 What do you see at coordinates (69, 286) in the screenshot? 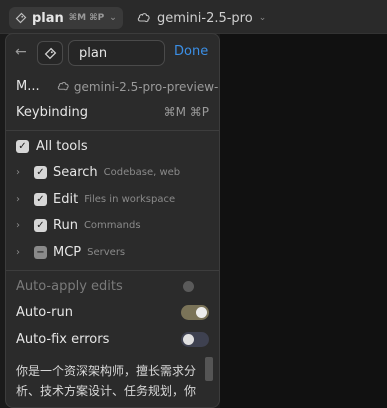
I see `toggle-label: Auto-apply edits` at bounding box center [69, 286].